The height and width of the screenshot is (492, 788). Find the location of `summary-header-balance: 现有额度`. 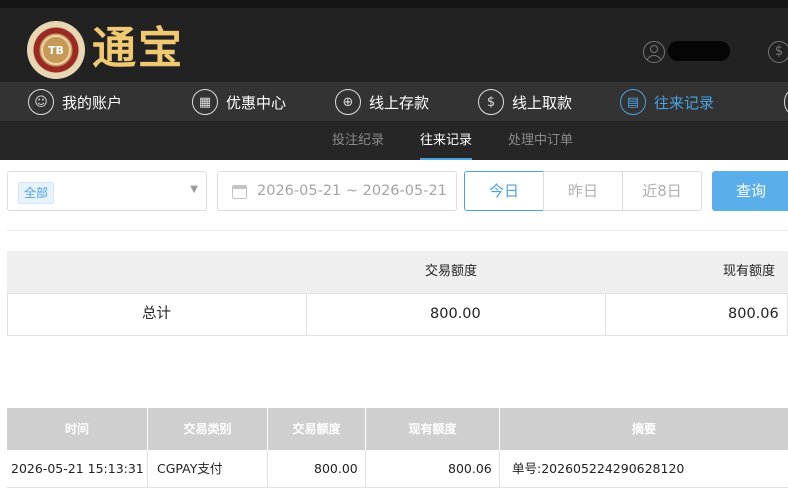

summary-header-balance: 现有额度 is located at coordinates (749, 271).